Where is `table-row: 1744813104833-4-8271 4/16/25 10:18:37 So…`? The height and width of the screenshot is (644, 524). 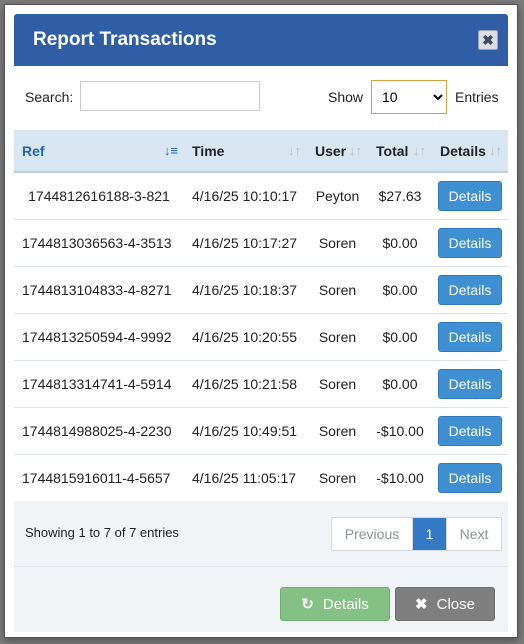
table-row: 1744813104833-4-8271 4/16/25 10:18:37 So… is located at coordinates (261, 289).